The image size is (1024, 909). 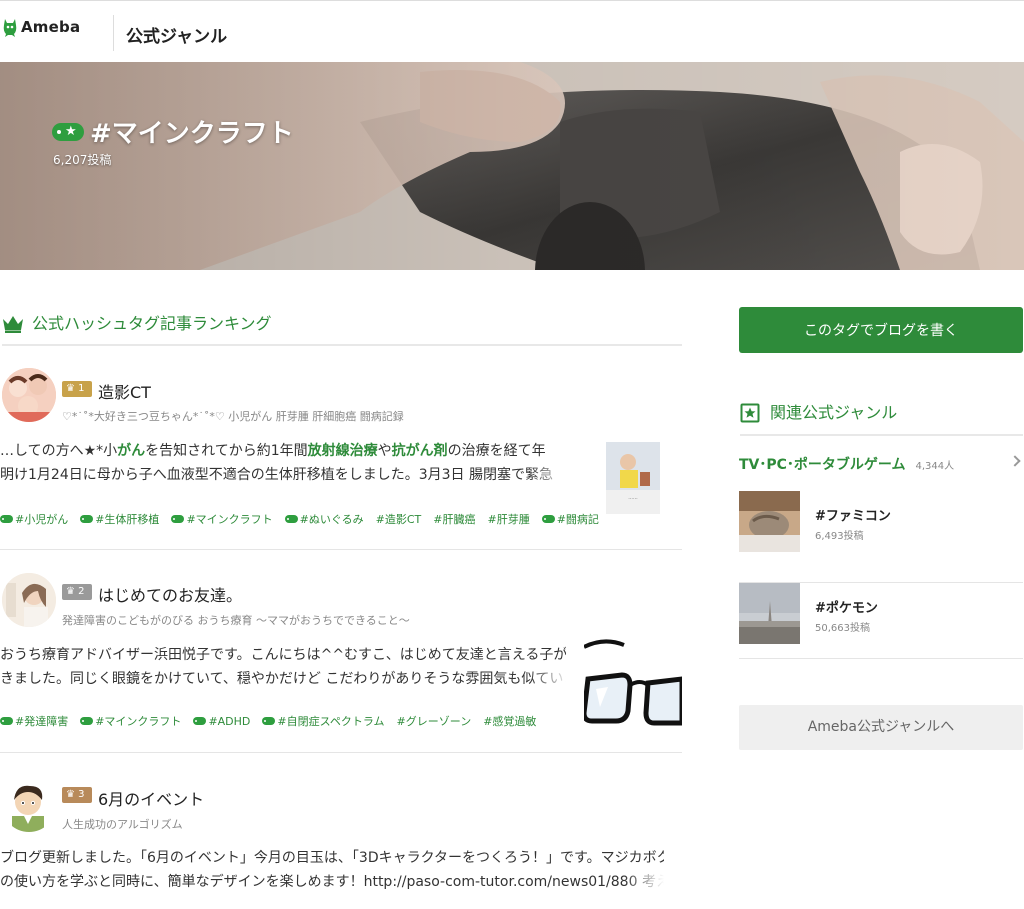 I want to click on hashtag-link: #ぬいぐるみ, so click(x=324, y=519).